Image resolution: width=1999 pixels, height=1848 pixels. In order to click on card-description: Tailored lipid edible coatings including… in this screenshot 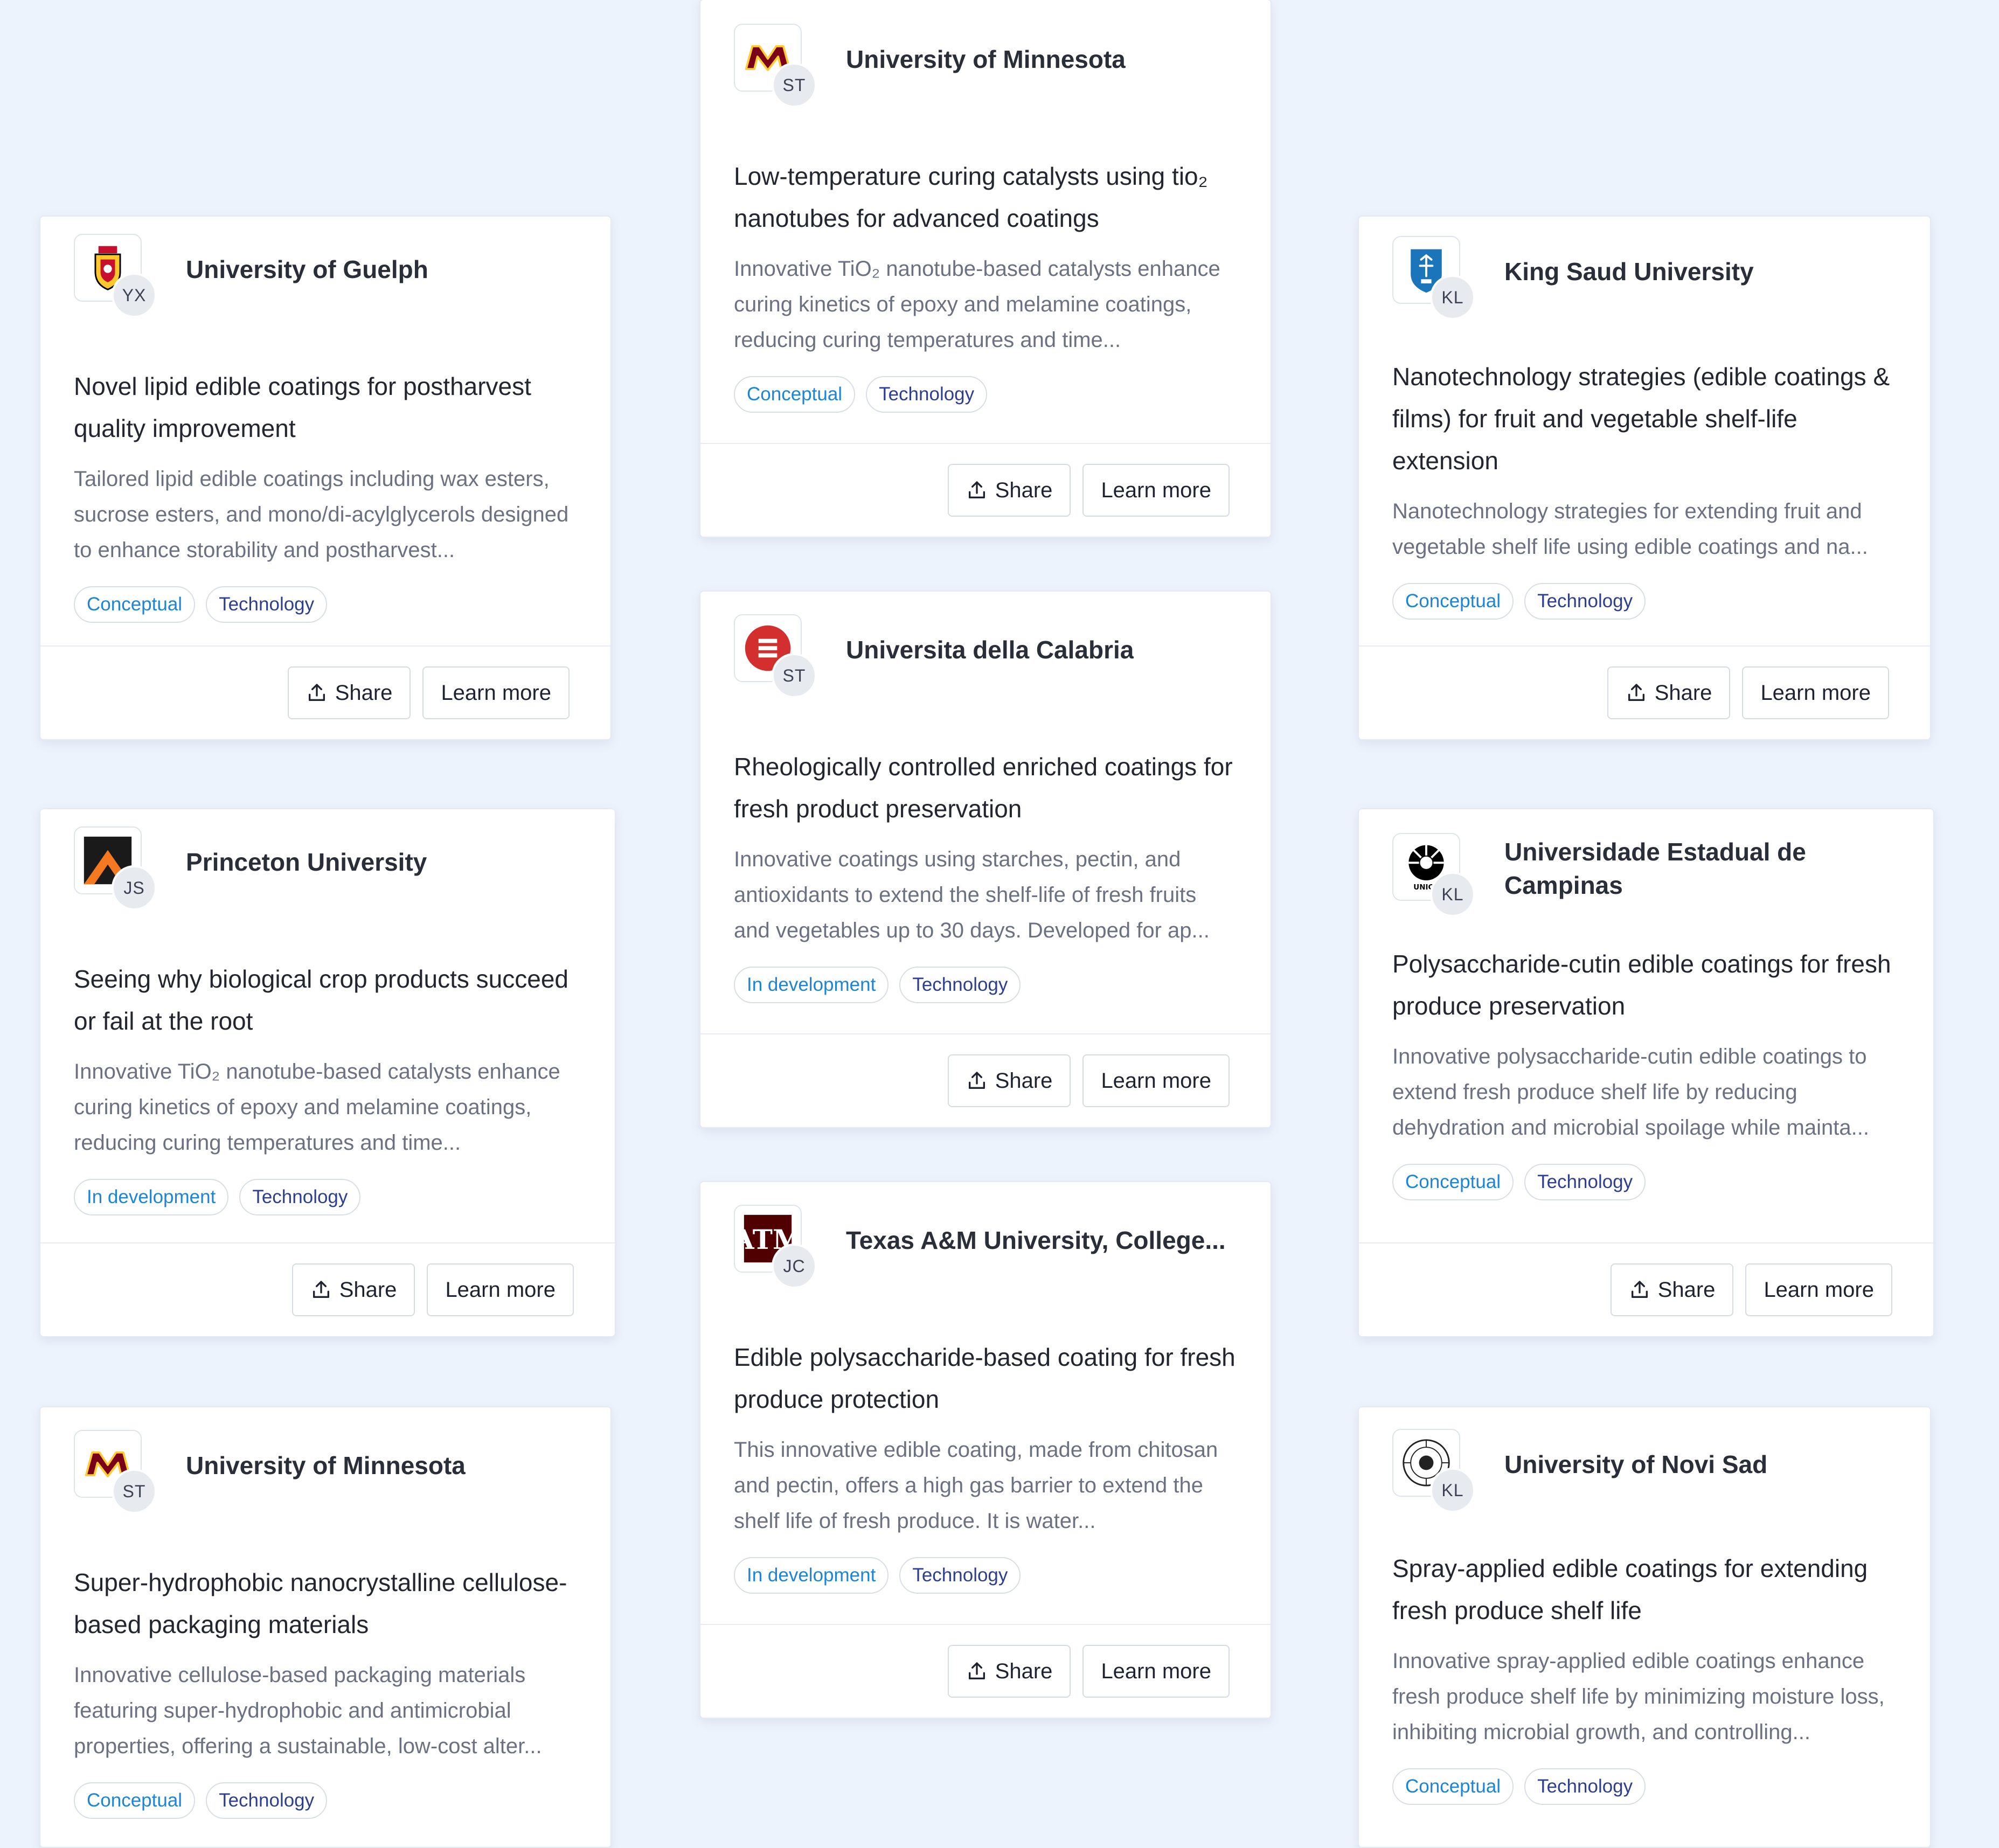, I will do `click(321, 514)`.